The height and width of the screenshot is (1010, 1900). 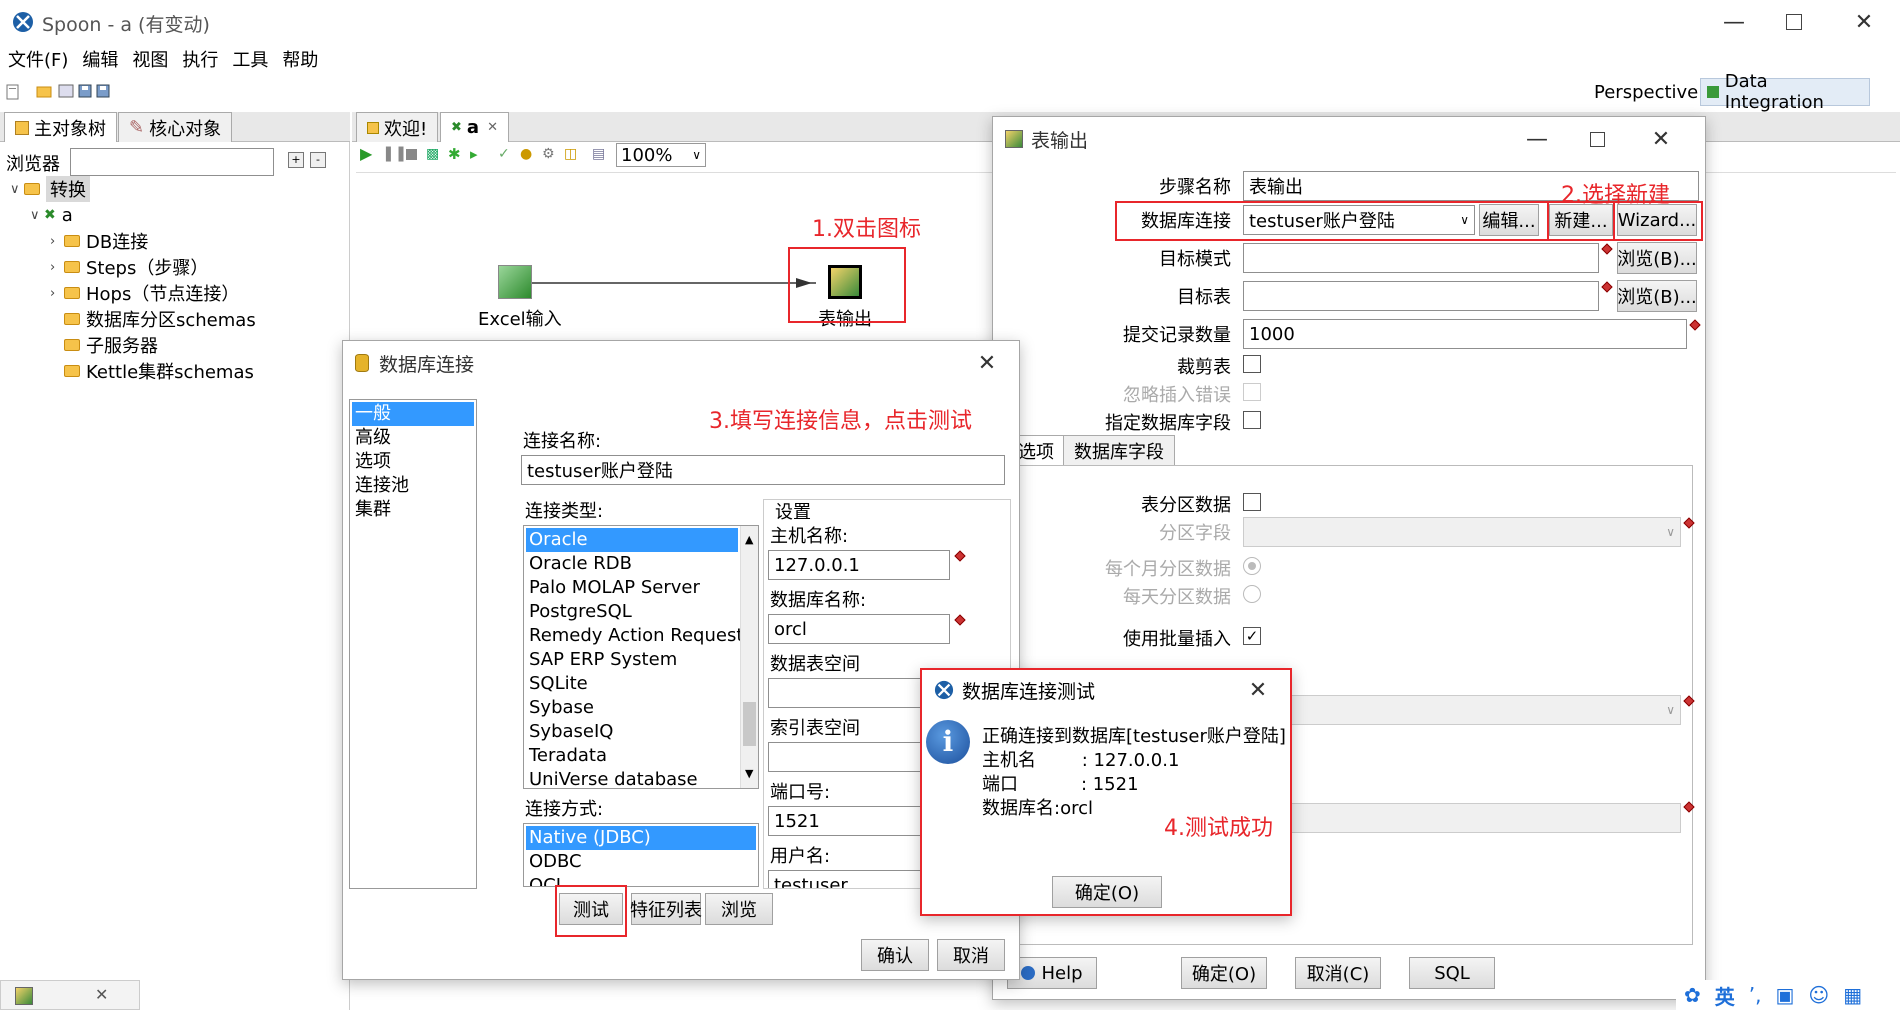 I want to click on tree-item-db-connections: › DB连接, so click(x=99, y=241).